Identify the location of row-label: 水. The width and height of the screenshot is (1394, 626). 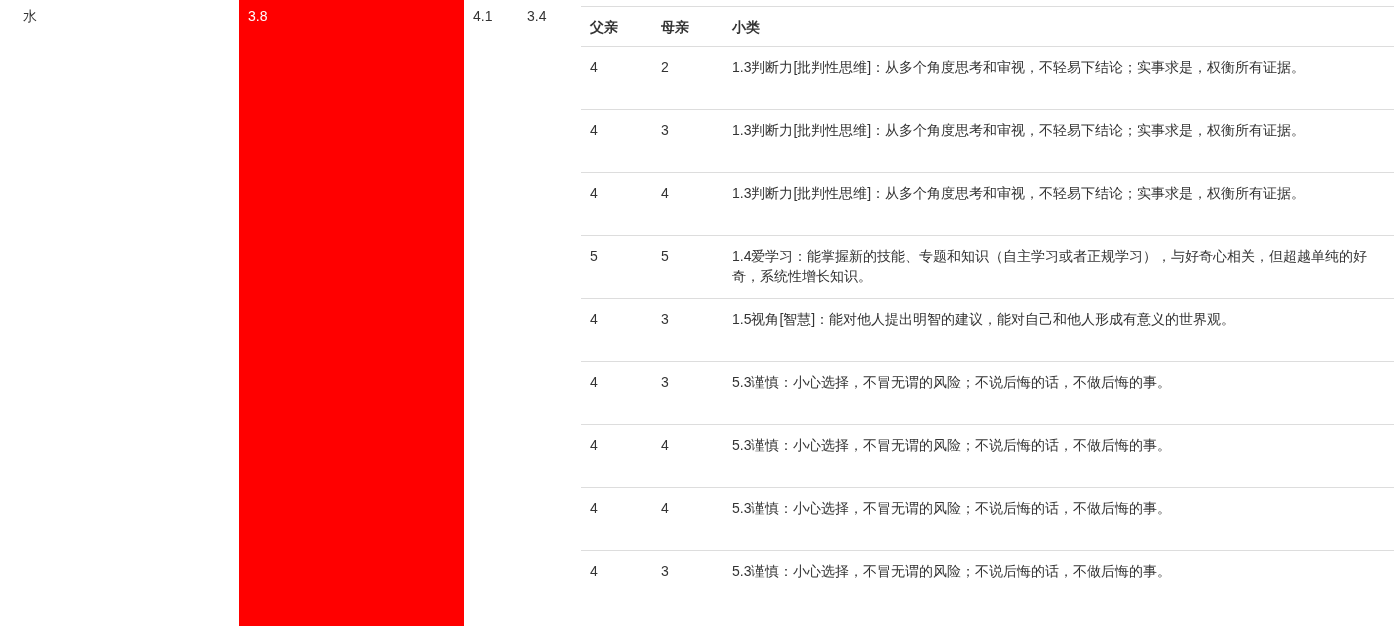
(30, 16).